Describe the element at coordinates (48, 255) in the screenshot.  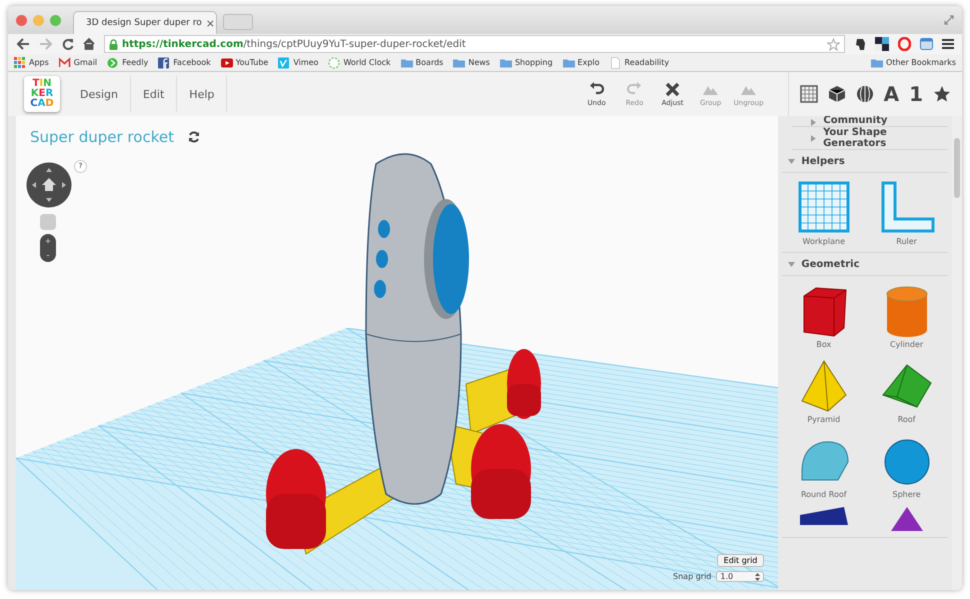
I see `zoom-out-button: -` at that location.